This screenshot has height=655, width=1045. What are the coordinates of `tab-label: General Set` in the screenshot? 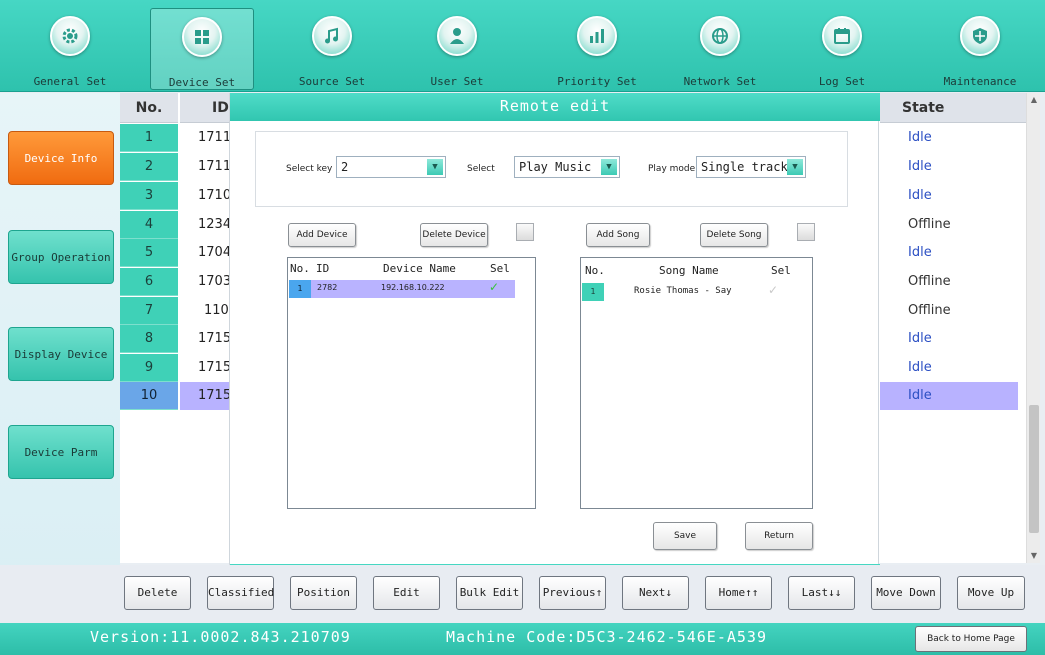 It's located at (70, 81).